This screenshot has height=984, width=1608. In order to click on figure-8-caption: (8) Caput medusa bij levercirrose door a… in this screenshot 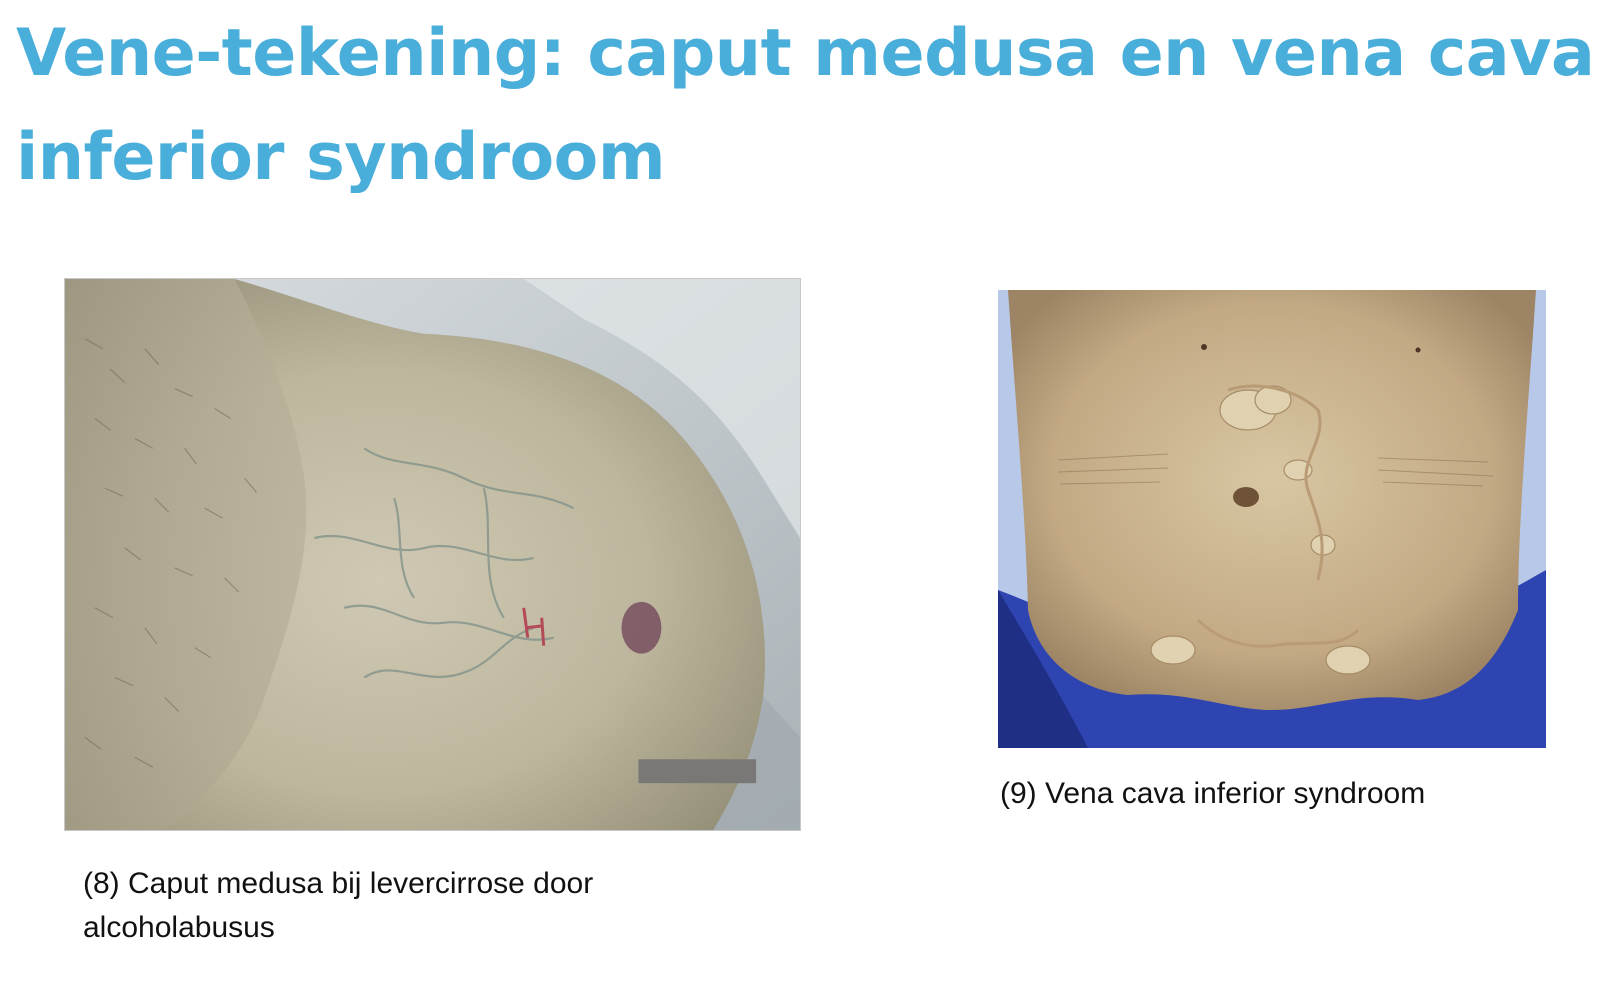, I will do `click(338, 905)`.